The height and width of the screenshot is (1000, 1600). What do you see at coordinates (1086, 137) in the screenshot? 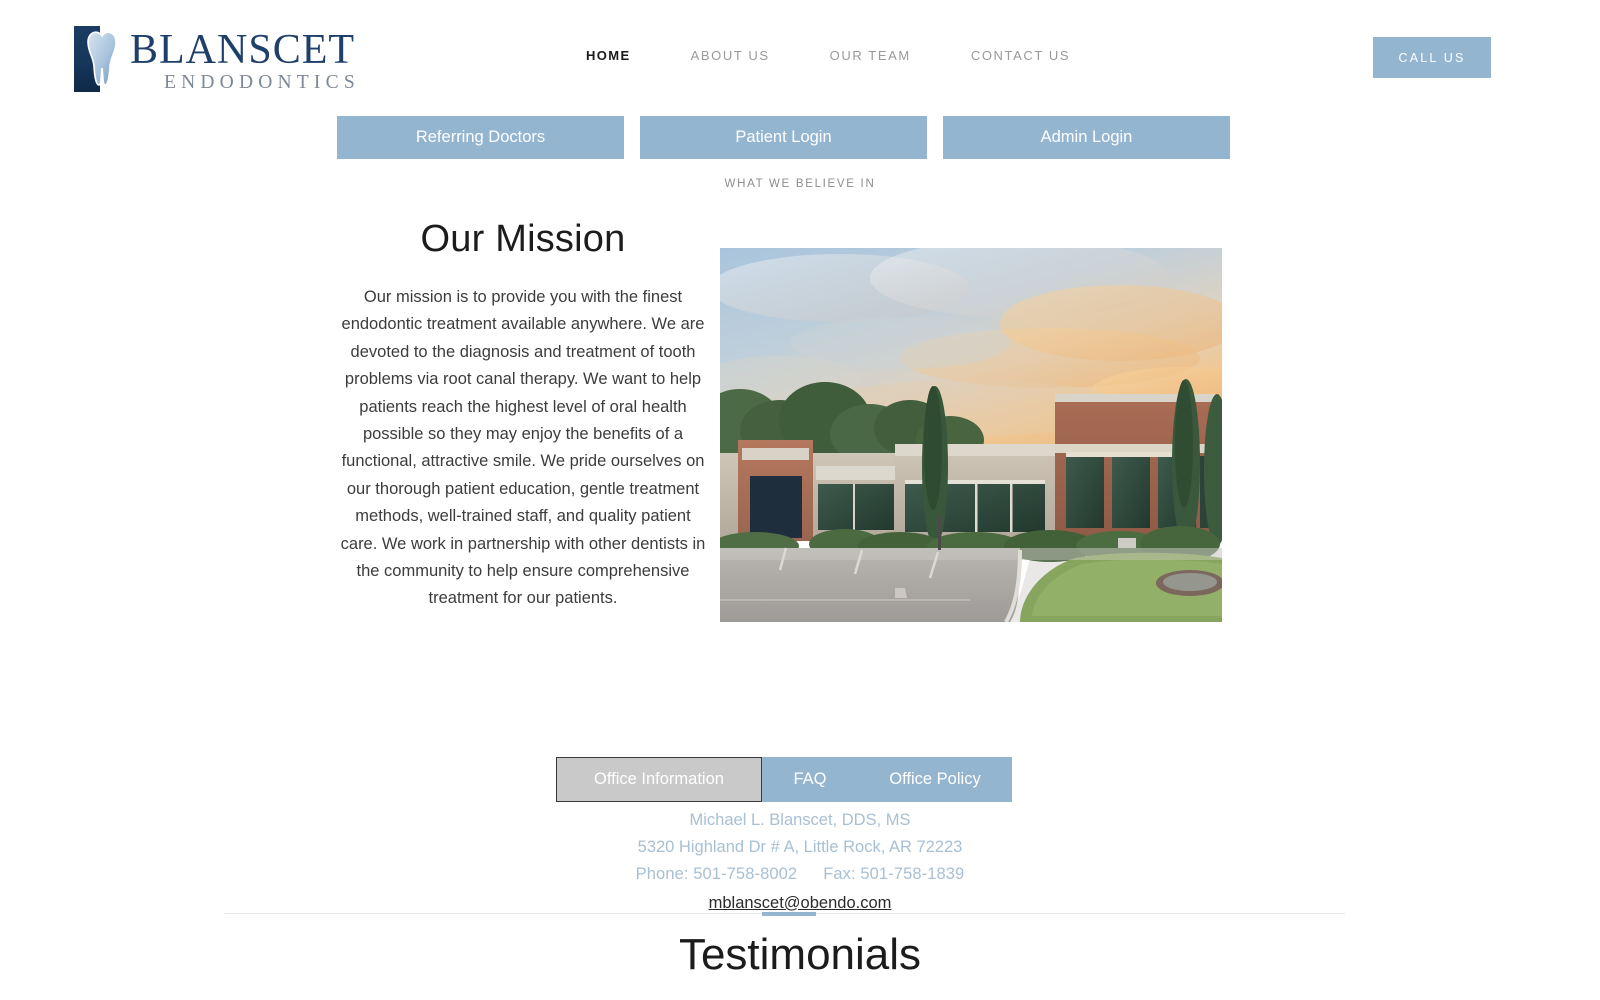
I see `admin-login-button: Admin Login` at bounding box center [1086, 137].